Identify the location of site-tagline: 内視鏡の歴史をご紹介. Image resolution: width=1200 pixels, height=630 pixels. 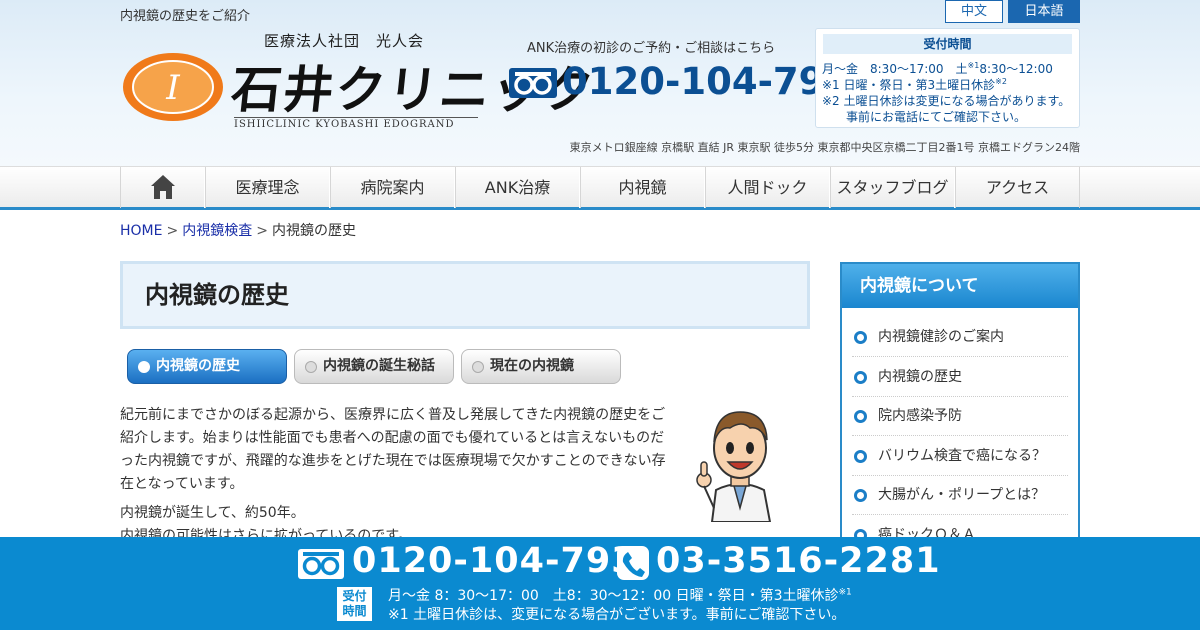
(185, 16).